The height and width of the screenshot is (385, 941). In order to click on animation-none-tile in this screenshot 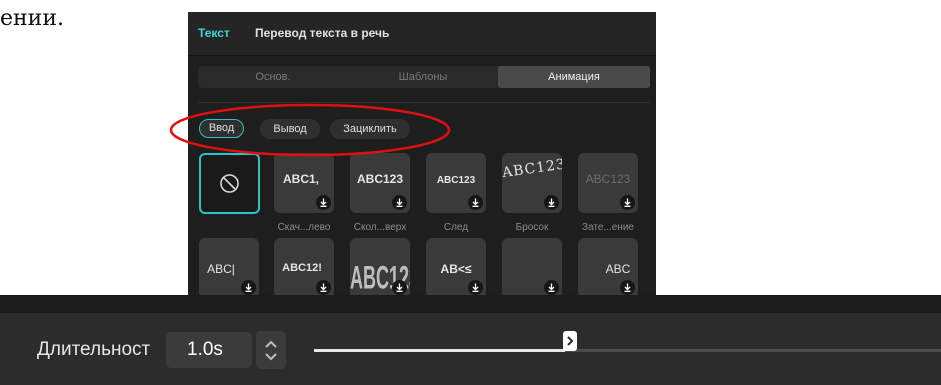, I will do `click(229, 183)`.